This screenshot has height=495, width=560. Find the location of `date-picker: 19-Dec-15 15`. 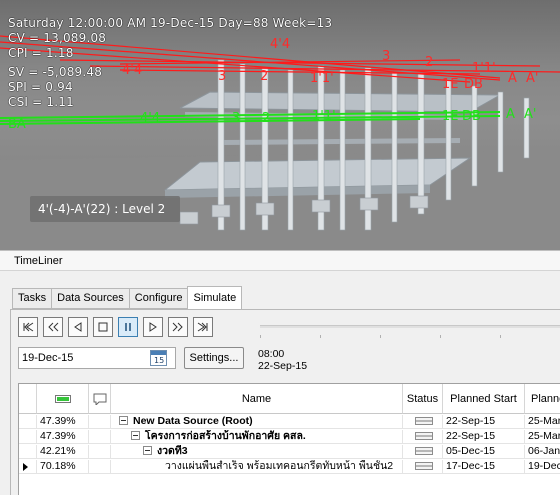

date-picker: 19-Dec-15 15 is located at coordinates (97, 358).